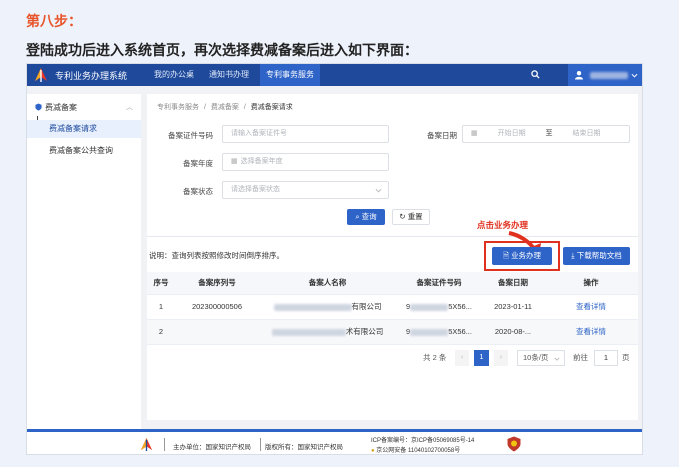  Describe the element at coordinates (536, 357) in the screenshot. I see `page-size-value: 10条/页` at that location.